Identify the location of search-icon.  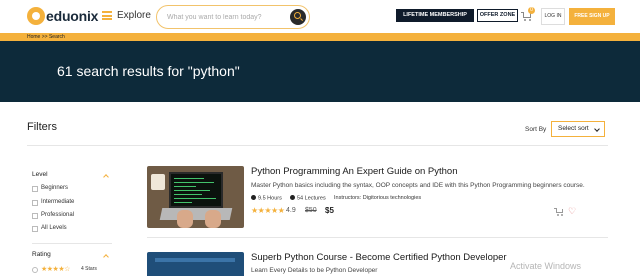
(298, 17).